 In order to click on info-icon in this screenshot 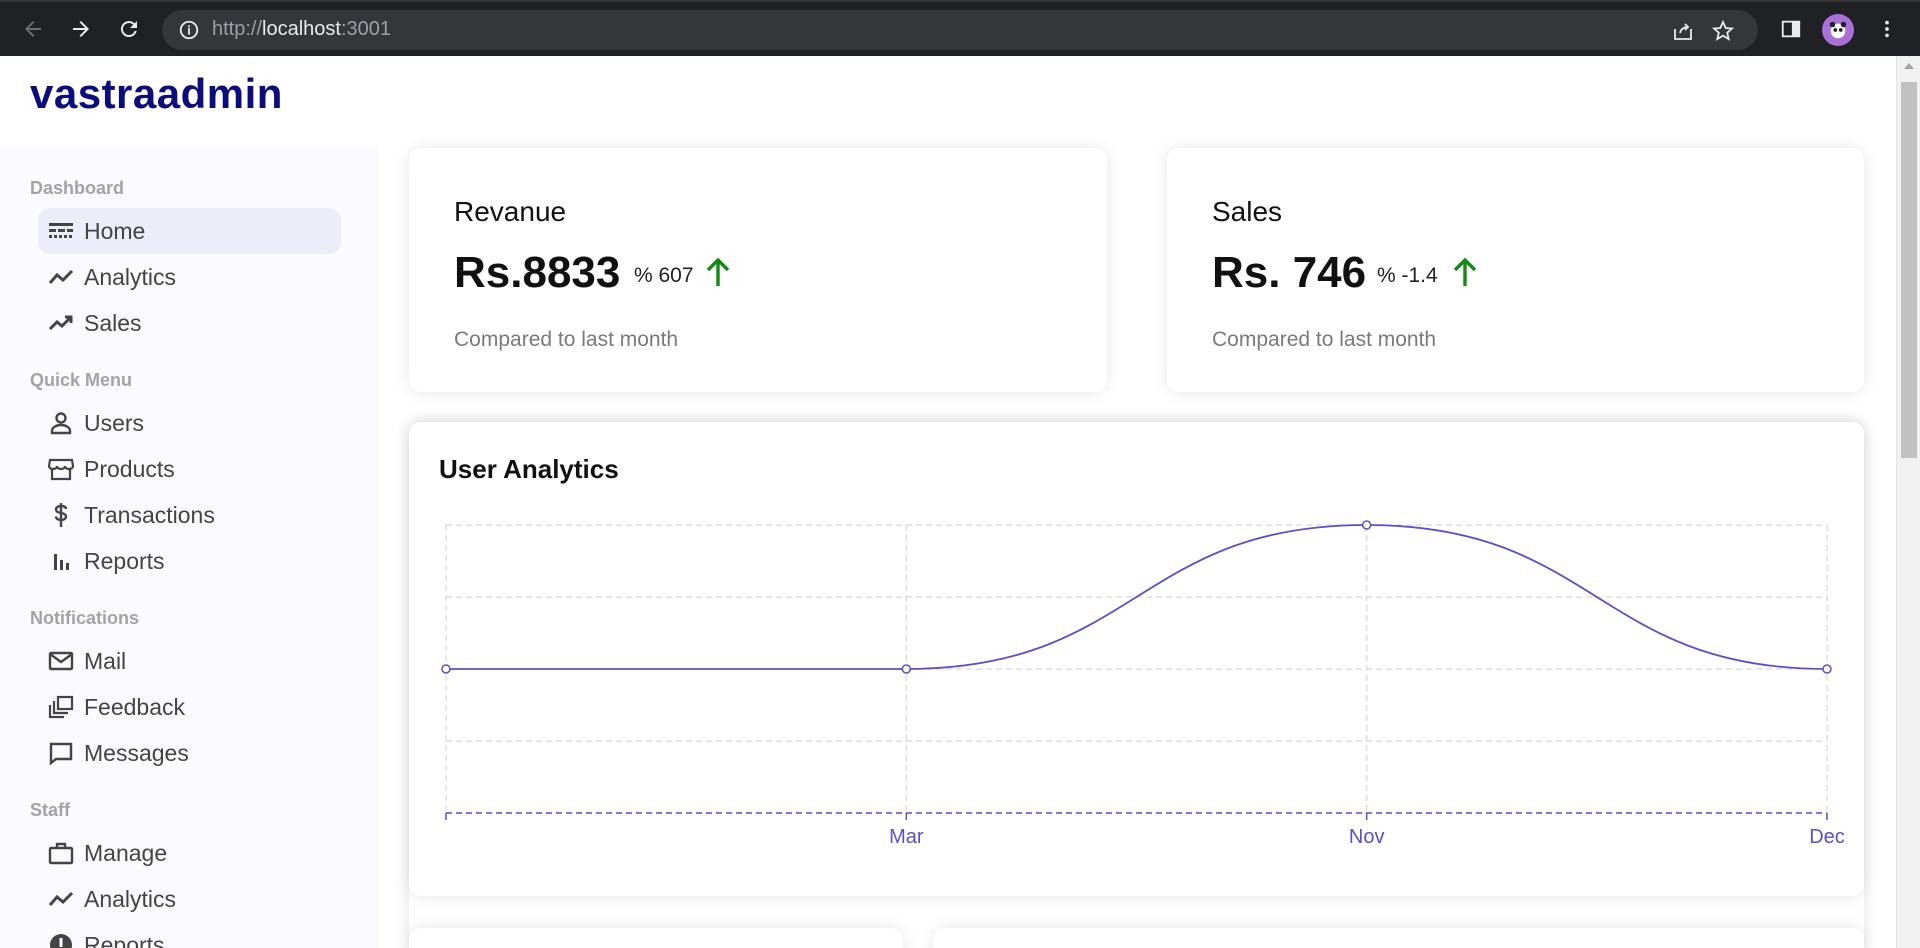, I will do `click(189, 30)`.